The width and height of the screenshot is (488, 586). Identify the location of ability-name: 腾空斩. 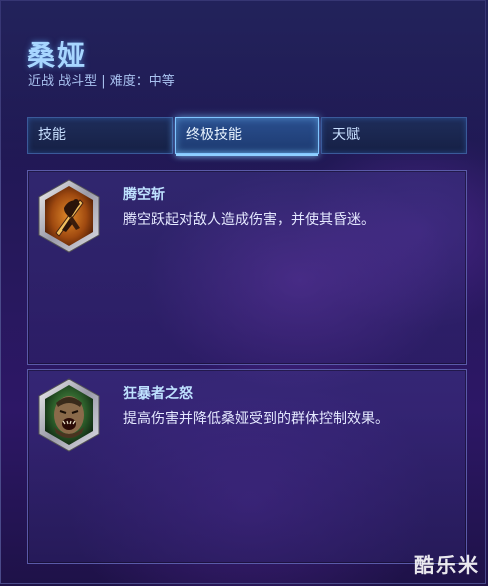
(144, 195).